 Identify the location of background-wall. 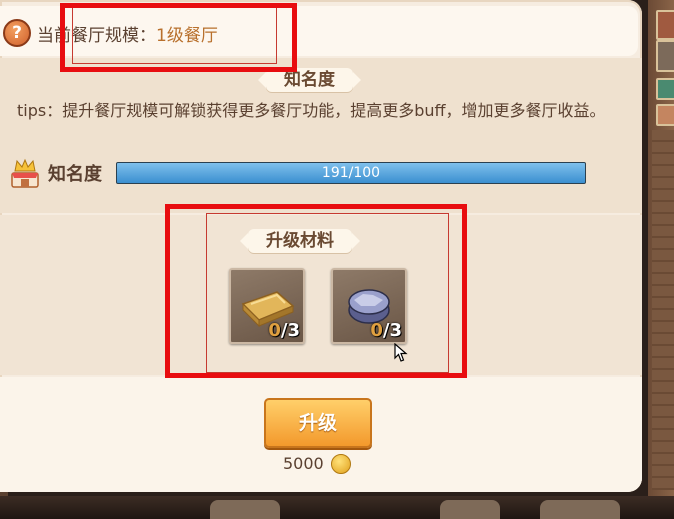
(663, 310).